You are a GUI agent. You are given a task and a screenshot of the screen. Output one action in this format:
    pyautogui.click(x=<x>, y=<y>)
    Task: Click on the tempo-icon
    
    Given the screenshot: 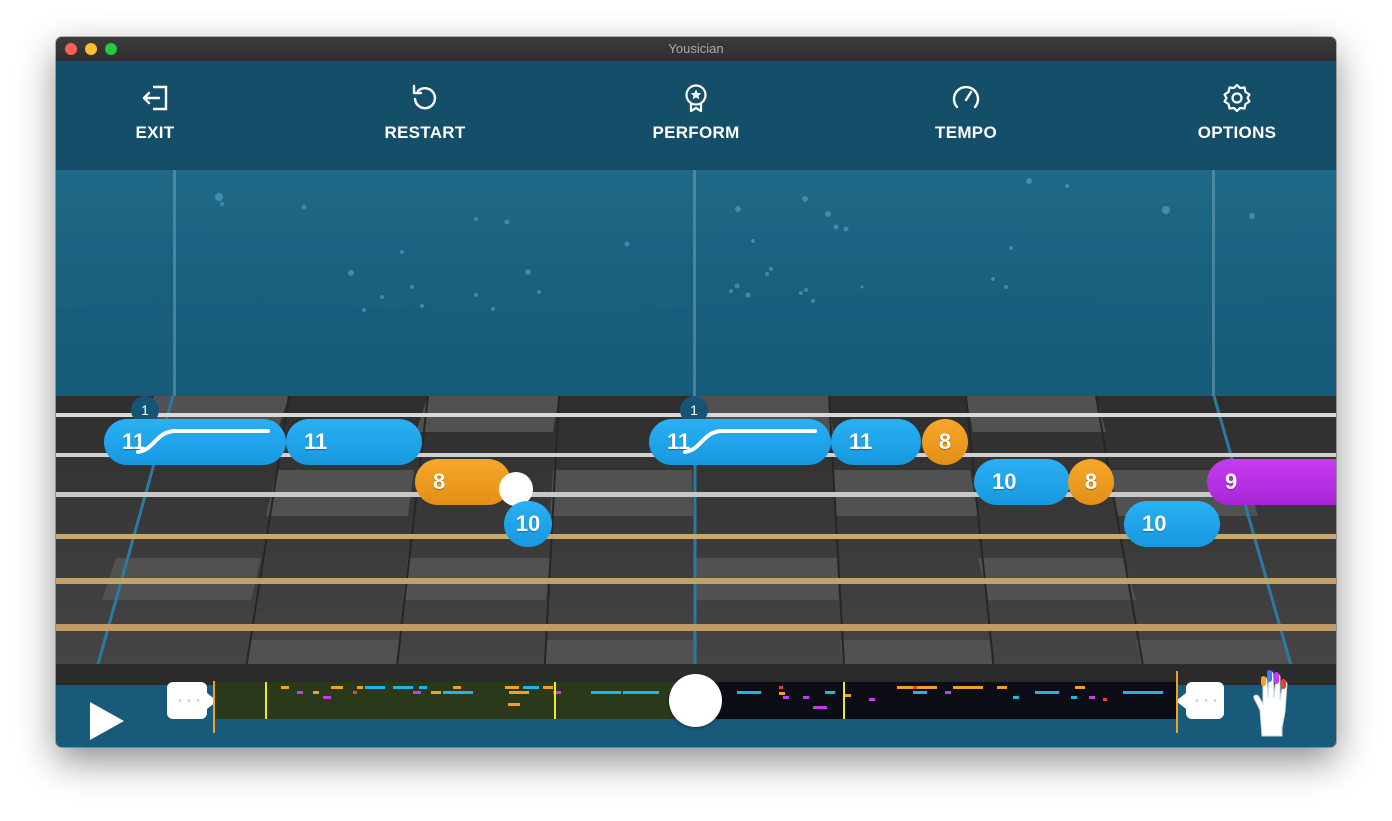 What is the action you would take?
    pyautogui.click(x=966, y=97)
    